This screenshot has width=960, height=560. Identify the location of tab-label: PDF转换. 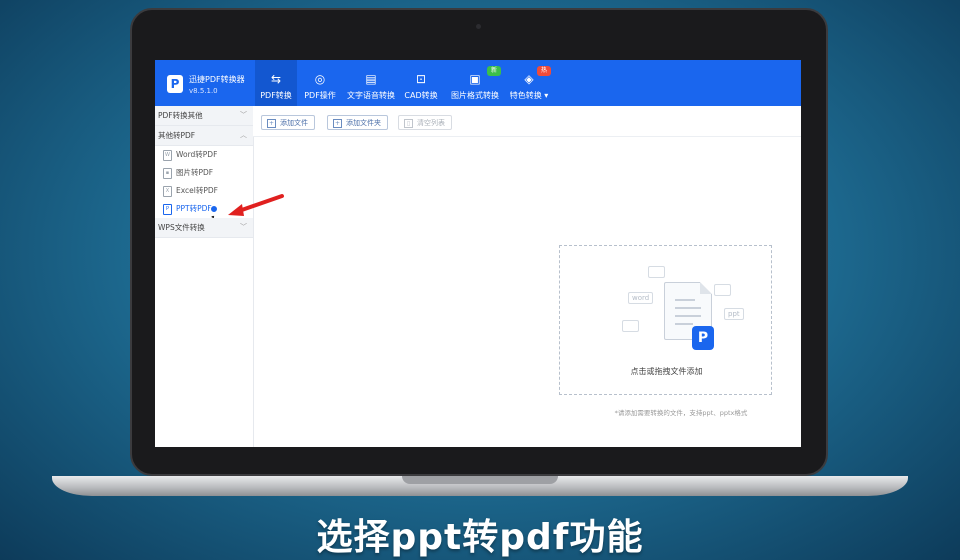
(276, 95).